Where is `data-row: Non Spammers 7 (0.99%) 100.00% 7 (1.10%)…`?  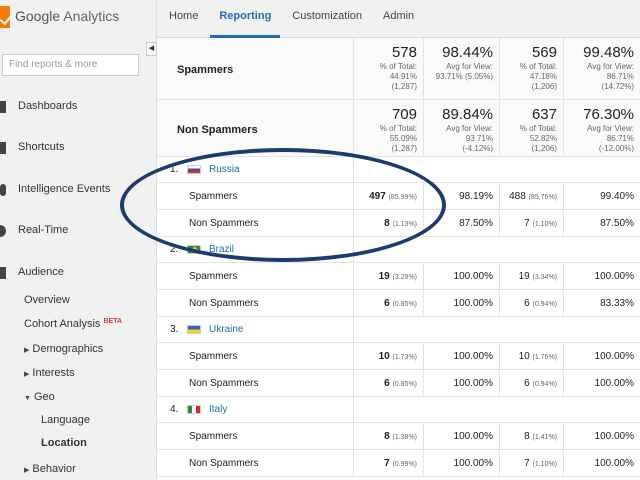
data-row: Non Spammers 7 (0.99%) 100.00% 7 (1.10%)… is located at coordinates (398, 463).